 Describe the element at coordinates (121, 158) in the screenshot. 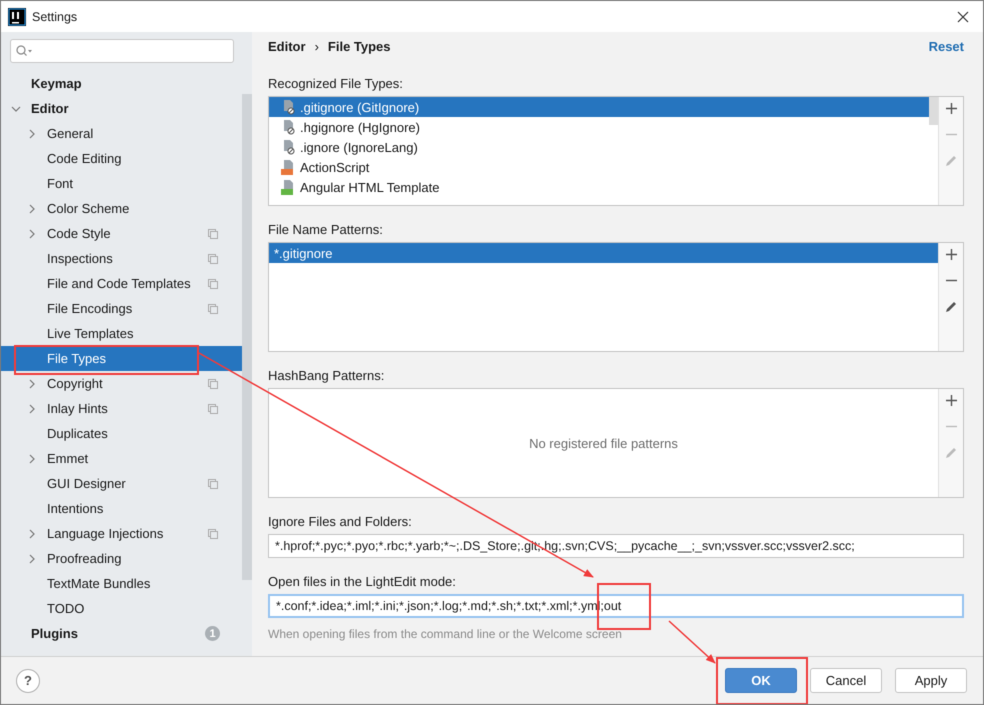

I see `tree-item: Code Editing` at that location.